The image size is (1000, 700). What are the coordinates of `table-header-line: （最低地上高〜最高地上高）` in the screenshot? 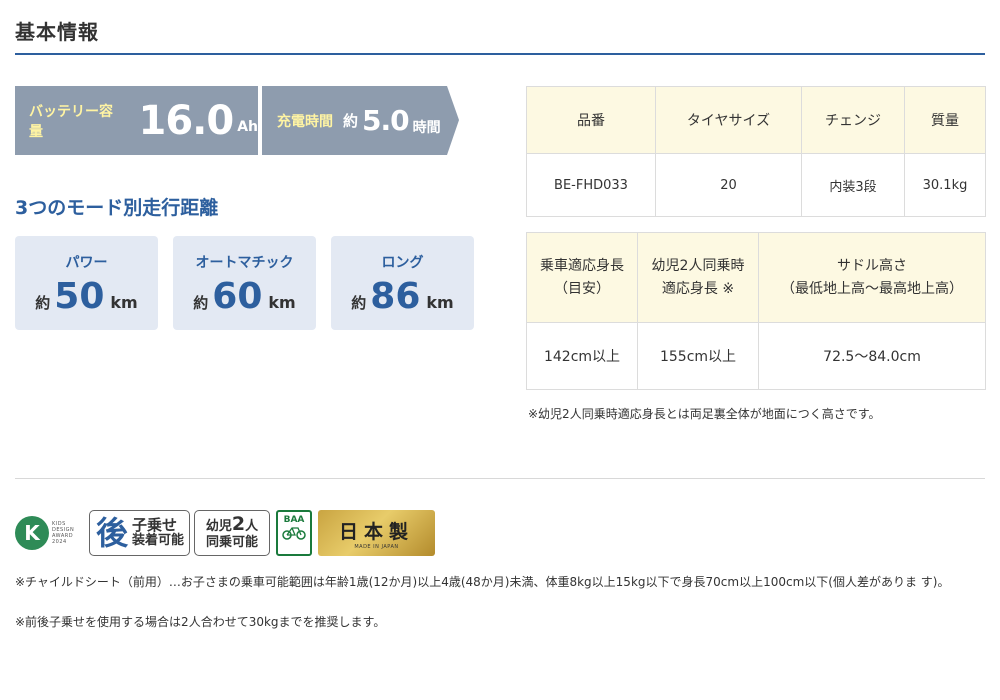 It's located at (872, 288).